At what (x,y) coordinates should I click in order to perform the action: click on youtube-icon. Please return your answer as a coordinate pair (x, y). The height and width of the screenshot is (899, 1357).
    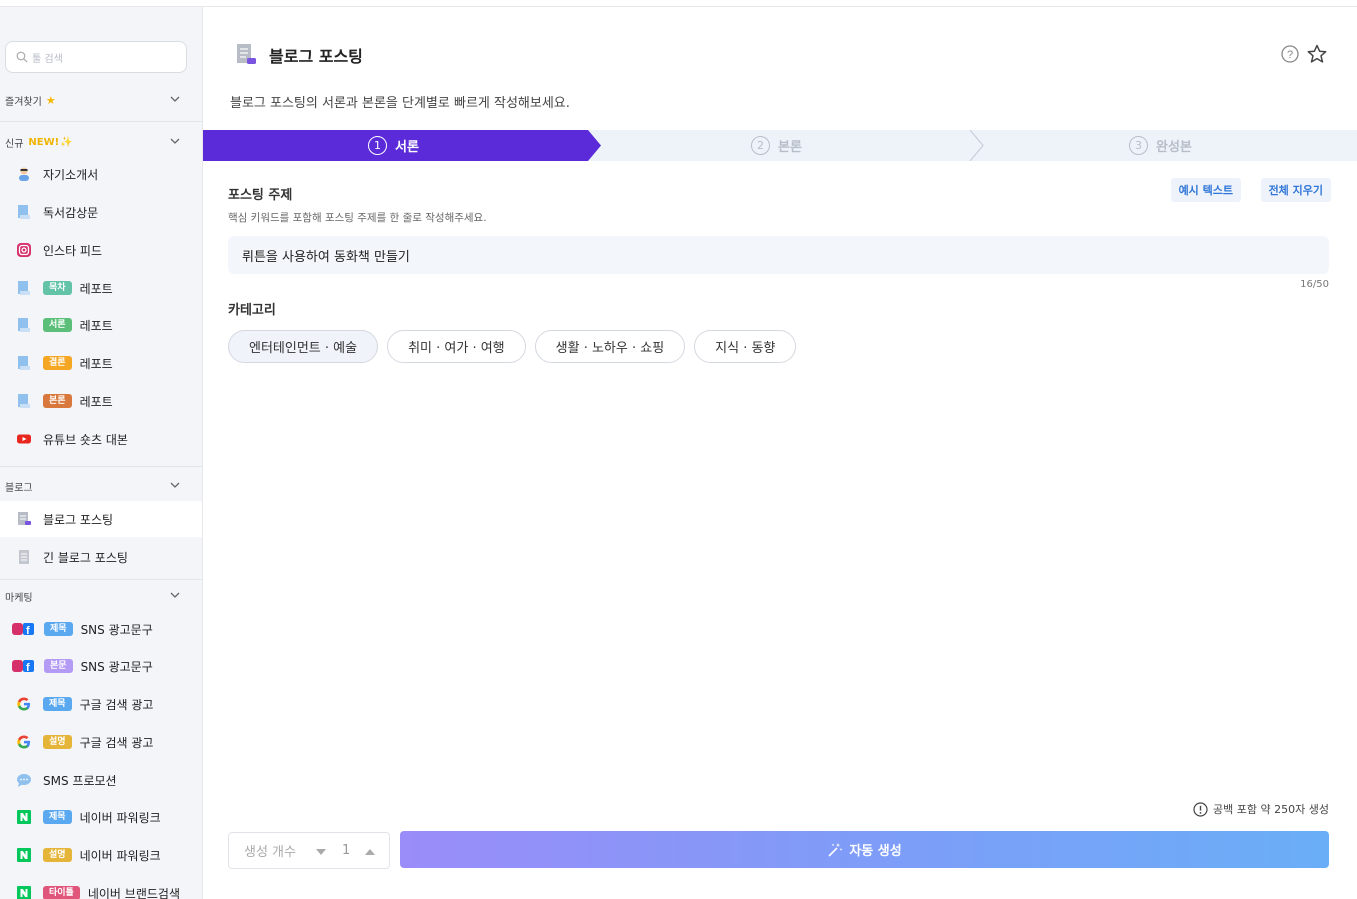
    Looking at the image, I should click on (24, 439).